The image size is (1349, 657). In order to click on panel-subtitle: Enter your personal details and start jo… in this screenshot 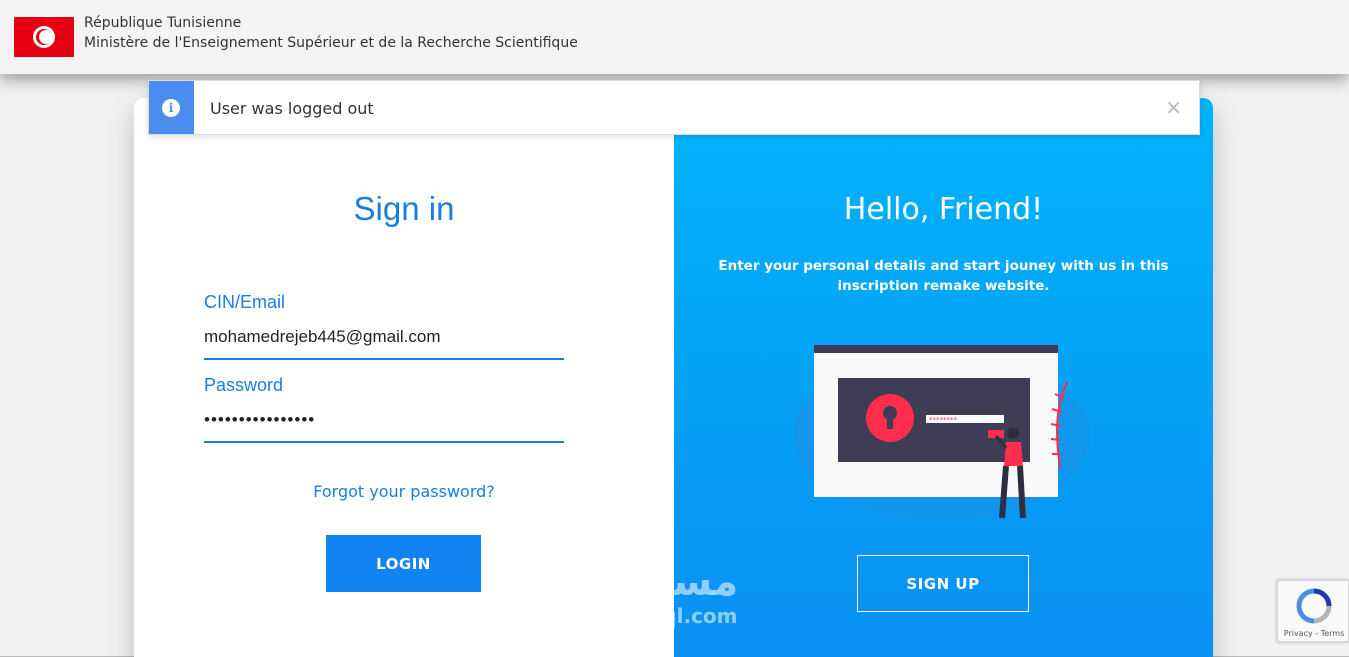, I will do `click(943, 276)`.